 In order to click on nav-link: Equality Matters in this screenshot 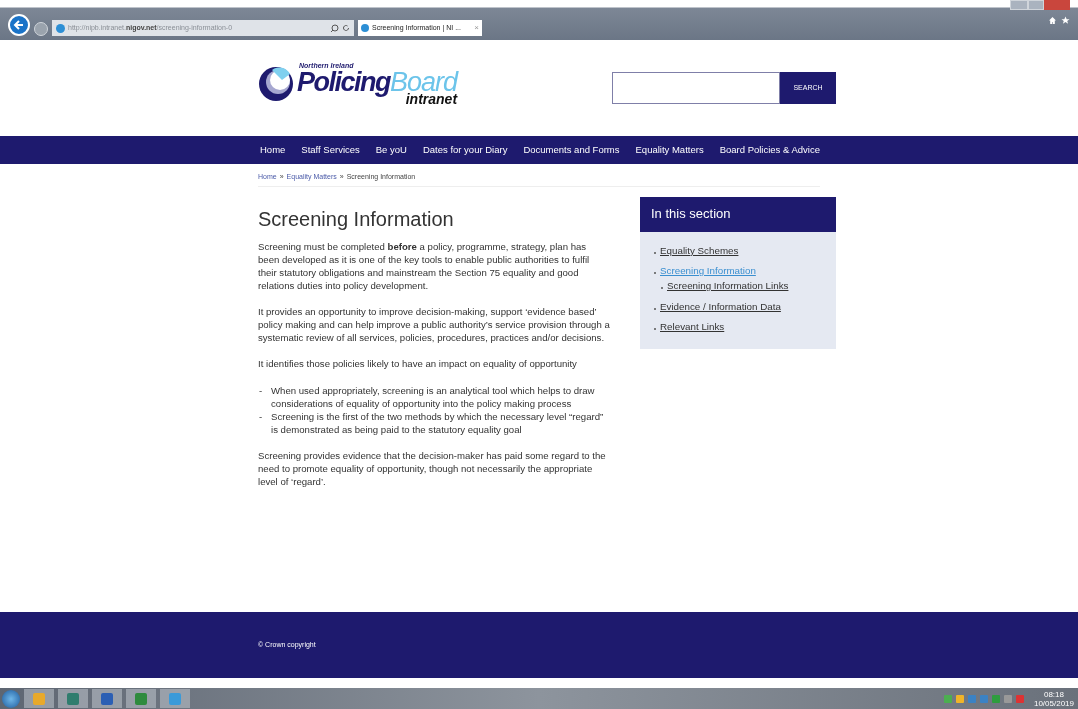, I will do `click(669, 150)`.